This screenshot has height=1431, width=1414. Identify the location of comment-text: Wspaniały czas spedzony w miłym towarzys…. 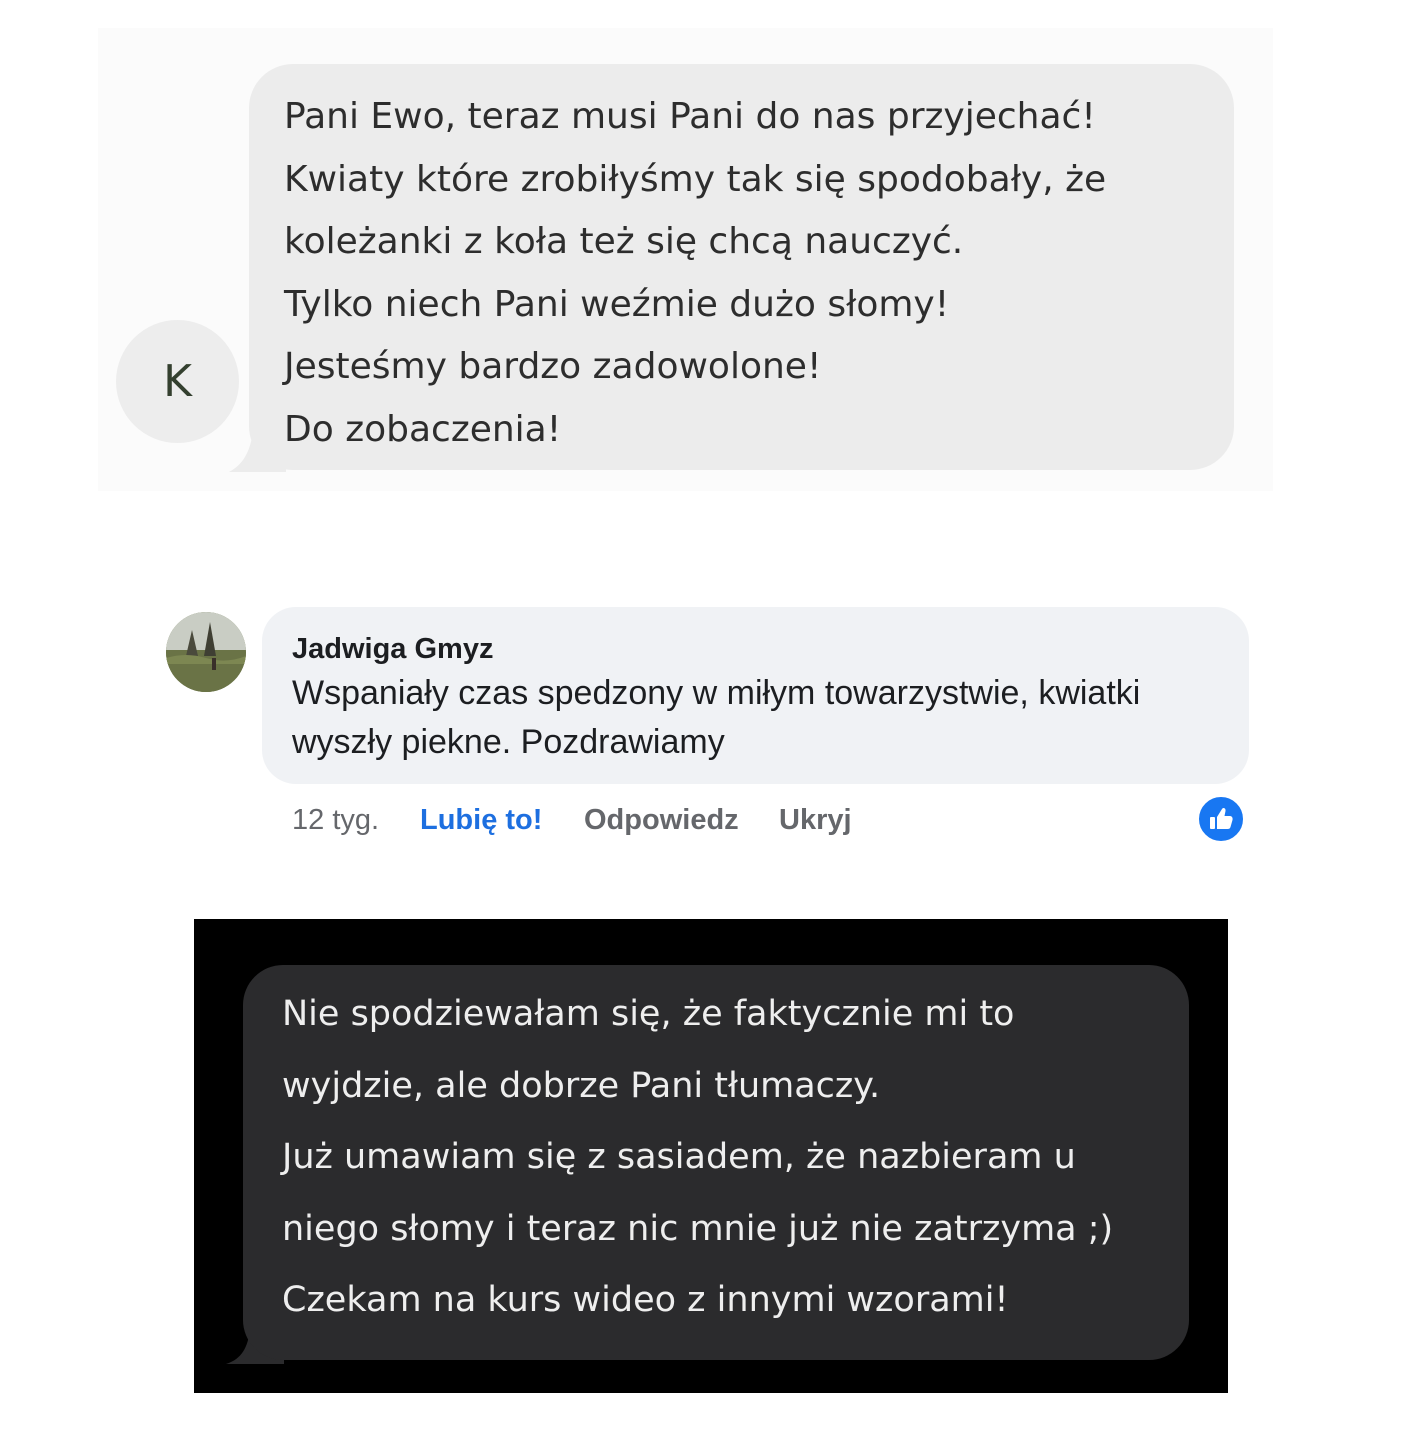
(716, 717).